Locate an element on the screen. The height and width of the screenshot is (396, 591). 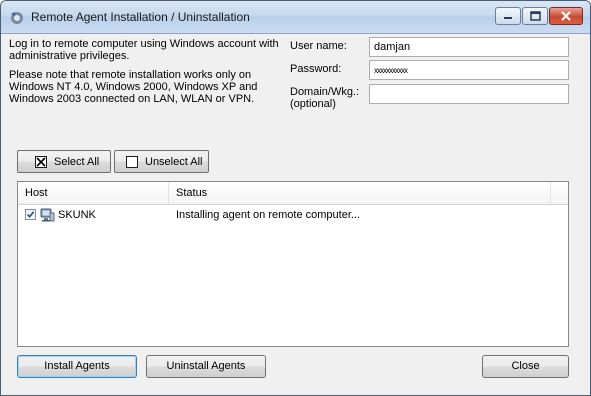
row-checkbox is located at coordinates (30, 214).